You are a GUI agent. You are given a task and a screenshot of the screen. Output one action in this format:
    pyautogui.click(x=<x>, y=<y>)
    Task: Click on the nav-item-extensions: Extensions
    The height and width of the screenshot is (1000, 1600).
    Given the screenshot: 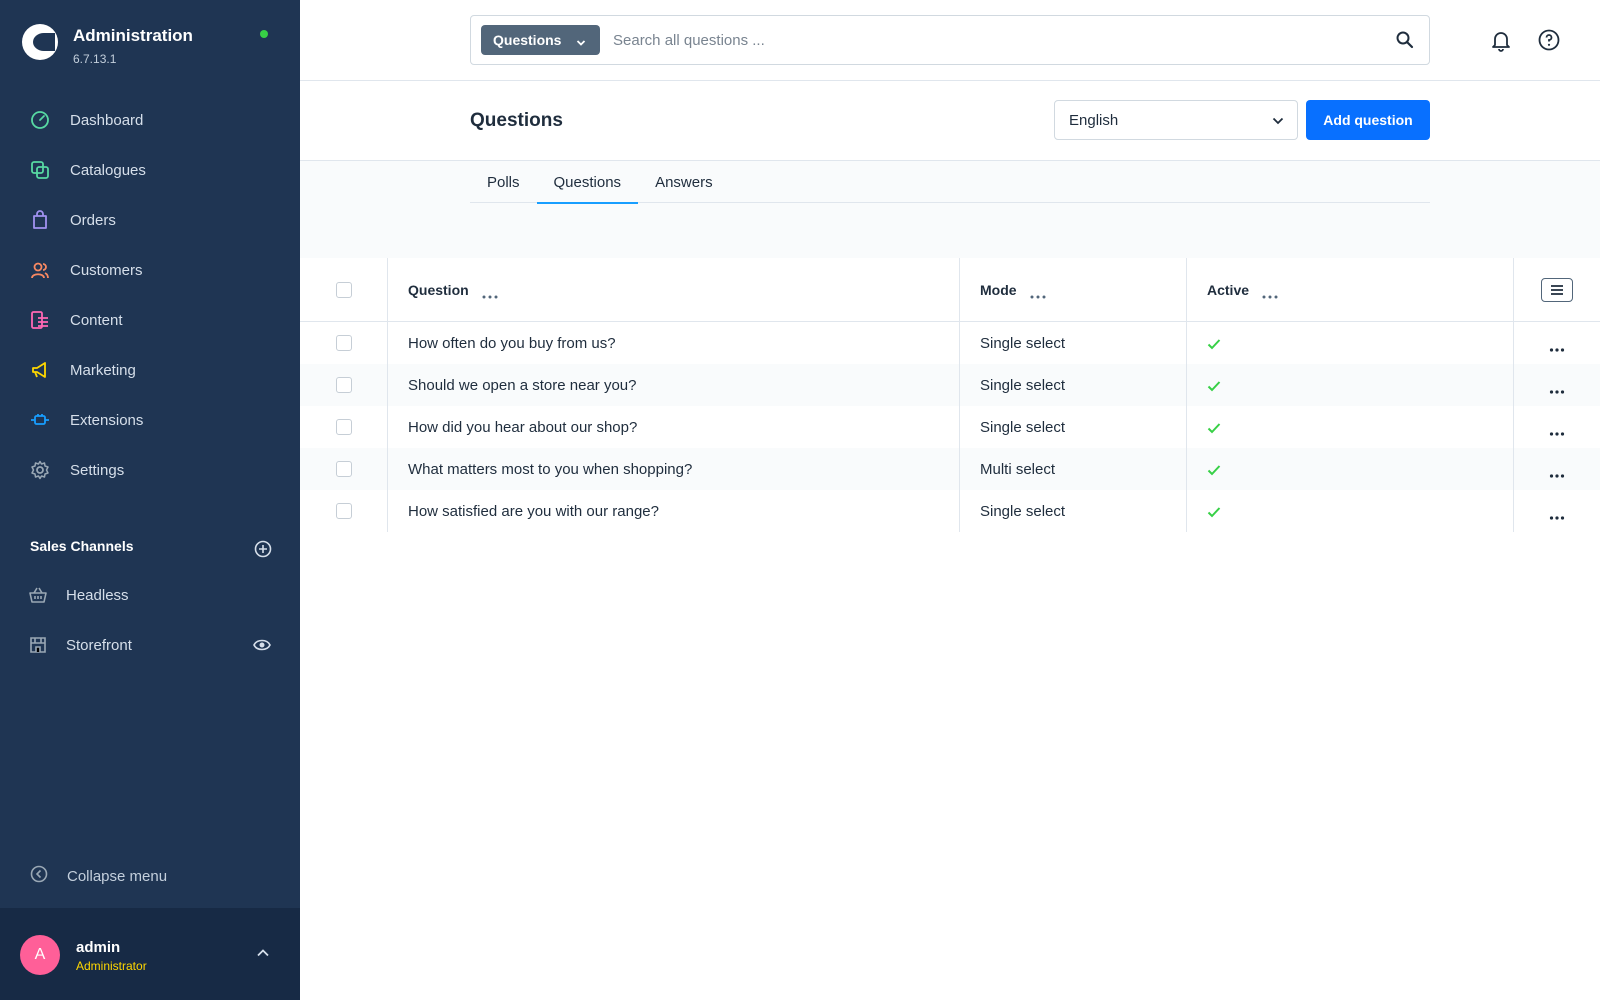 What is the action you would take?
    pyautogui.click(x=150, y=420)
    